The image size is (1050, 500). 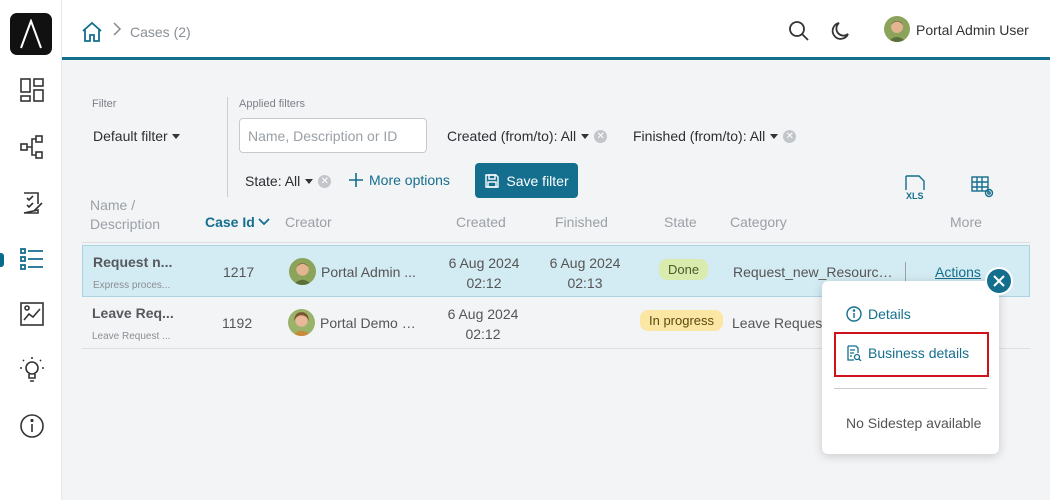 What do you see at coordinates (237, 323) in the screenshot?
I see `case-id: 1192` at bounding box center [237, 323].